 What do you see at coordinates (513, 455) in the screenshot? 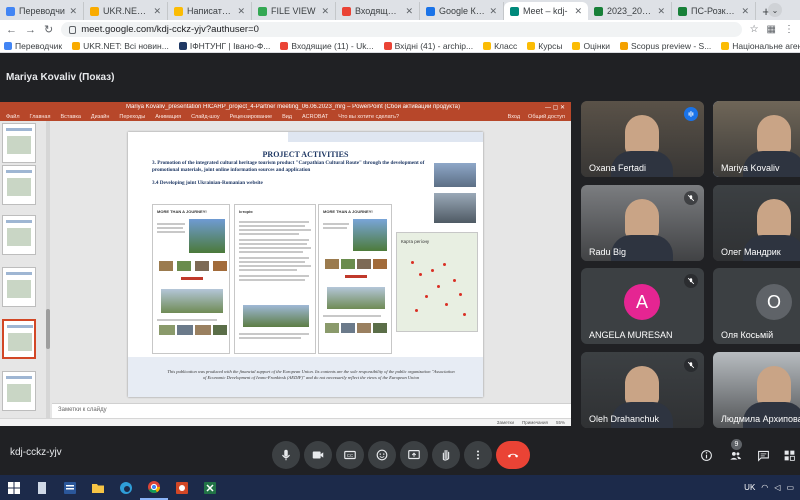
I see `leave-call-button` at bounding box center [513, 455].